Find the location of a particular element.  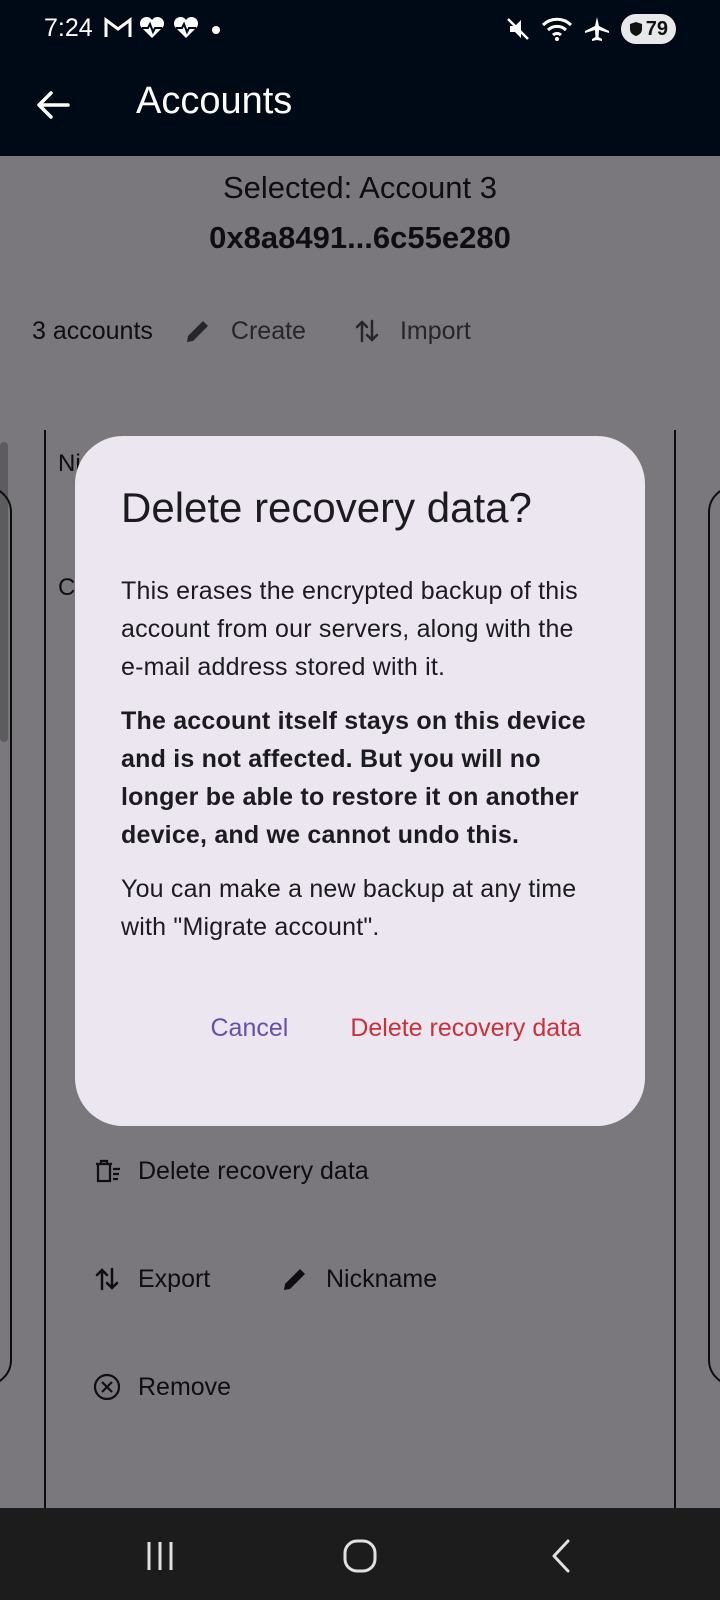

app-bar: Accounts is located at coordinates (360, 109).